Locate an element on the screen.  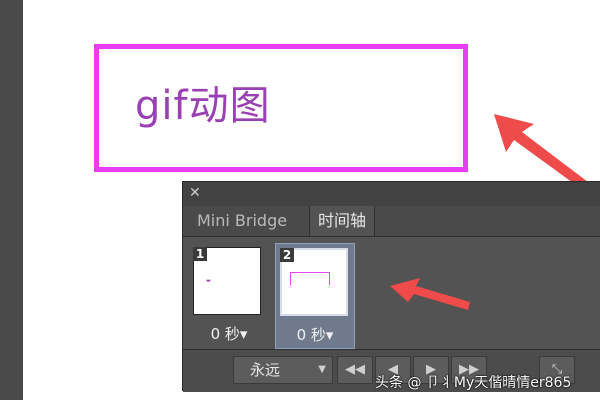
panel-tabbar: Mini Bridge 时间轴 is located at coordinates (391, 221).